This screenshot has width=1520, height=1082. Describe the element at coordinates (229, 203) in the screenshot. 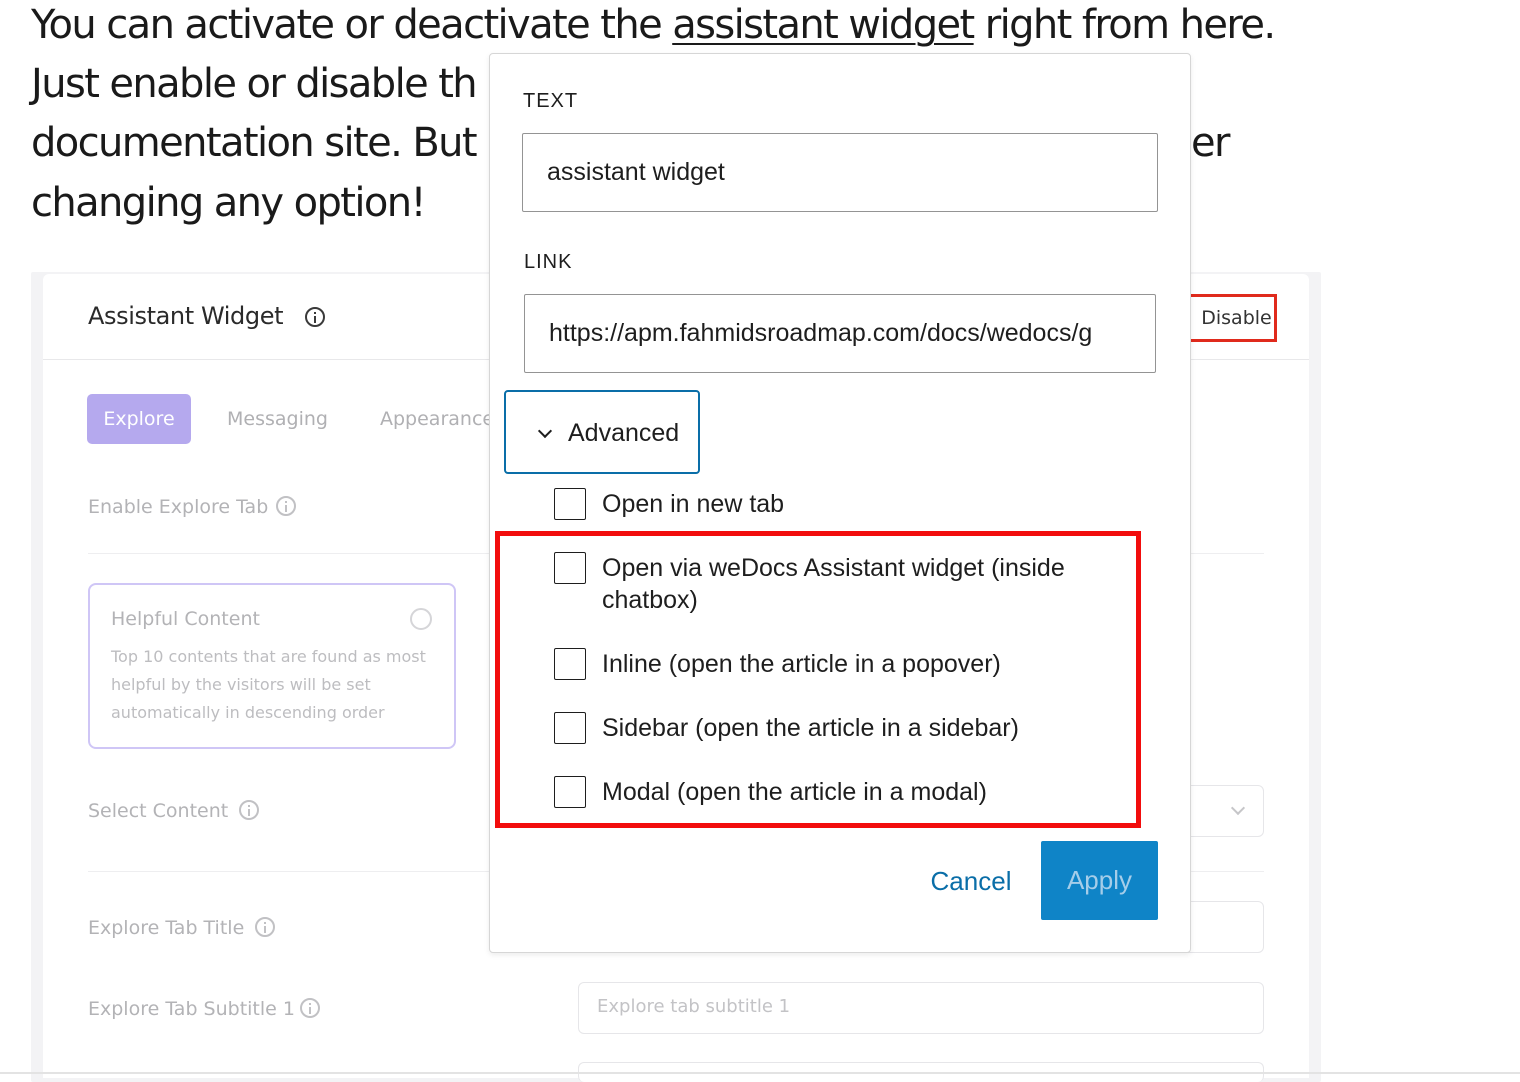

I see `article-line-4: changing any option!` at that location.